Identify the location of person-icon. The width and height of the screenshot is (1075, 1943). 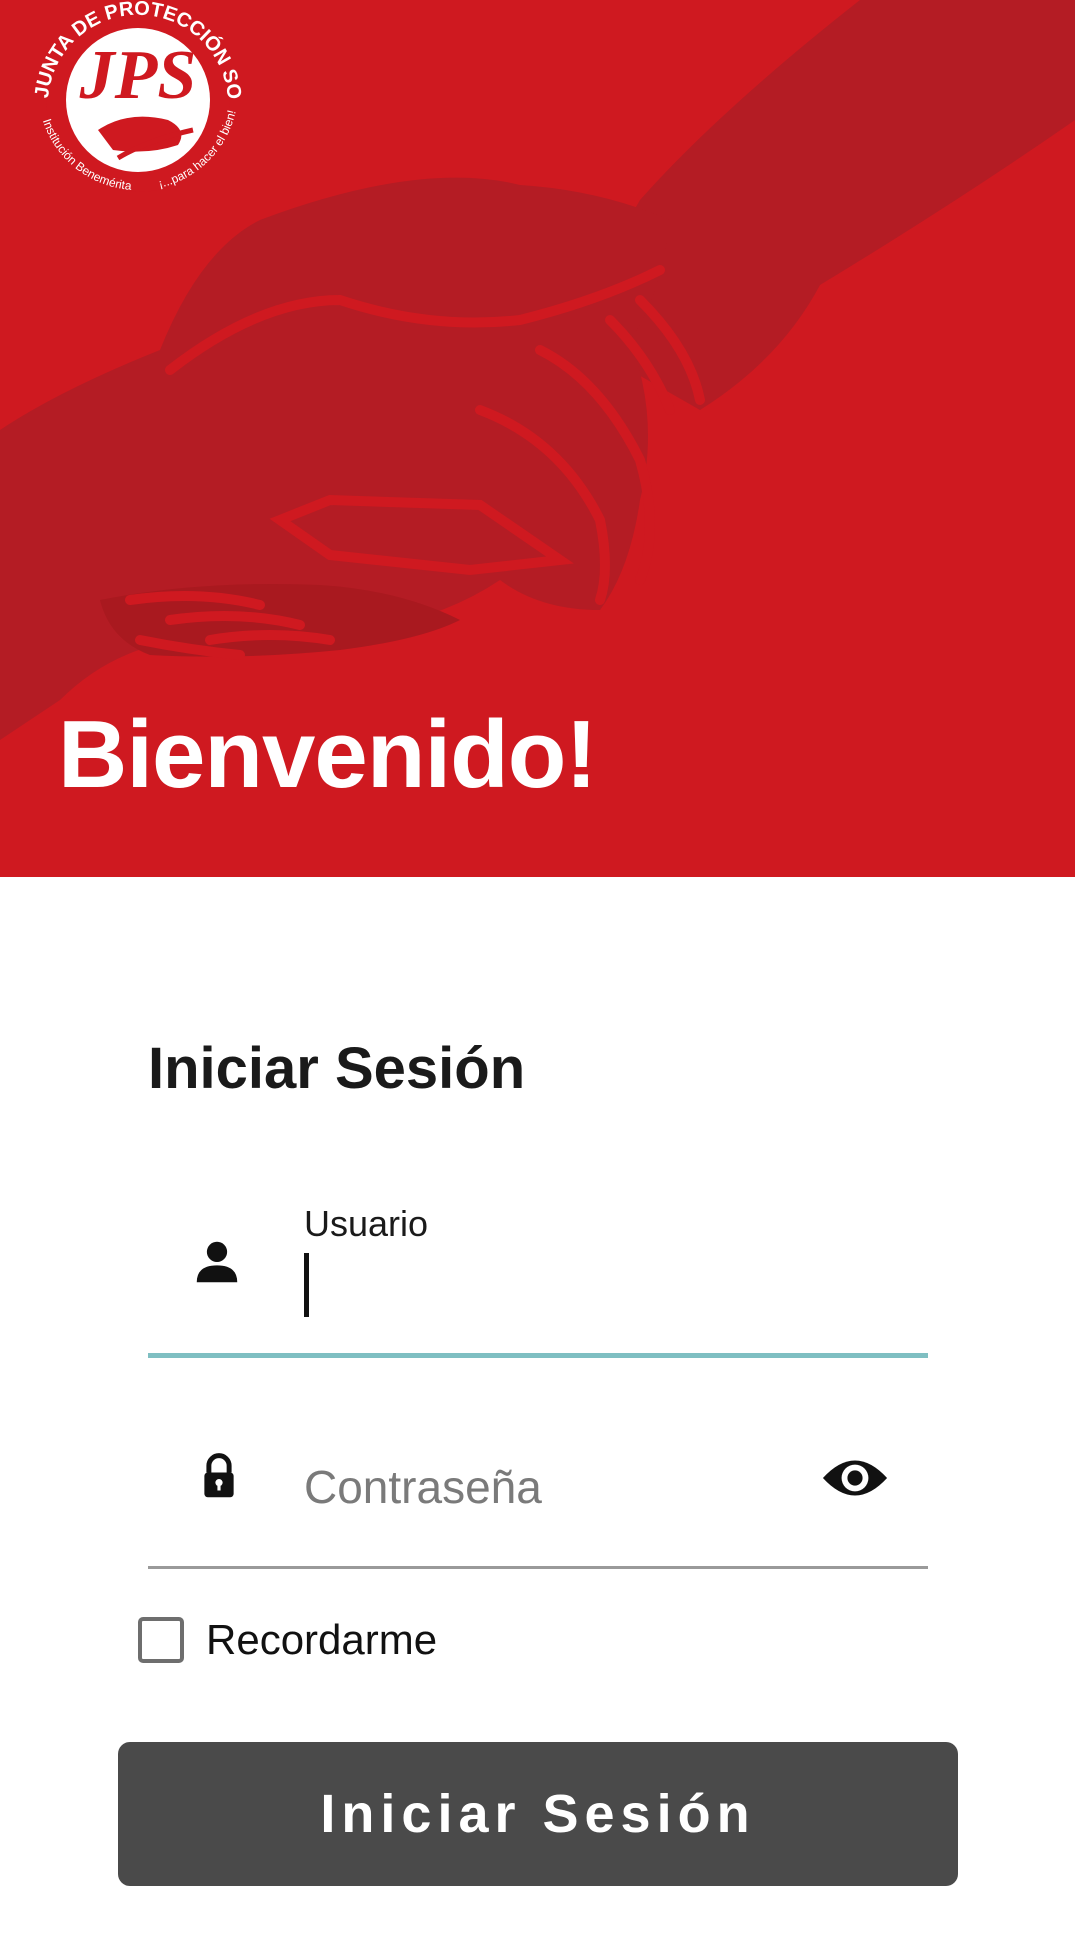
(217, 1262).